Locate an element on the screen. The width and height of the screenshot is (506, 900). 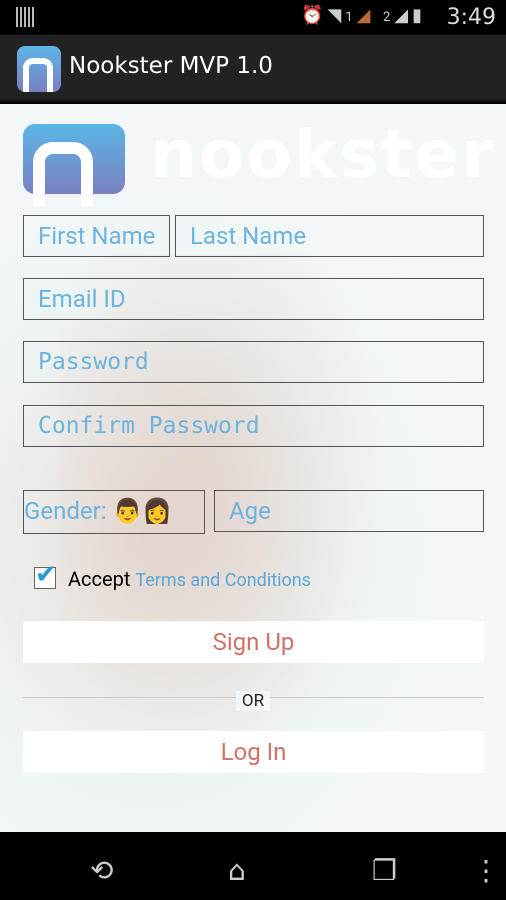
sign-up-button: Sign Up is located at coordinates (253, 642).